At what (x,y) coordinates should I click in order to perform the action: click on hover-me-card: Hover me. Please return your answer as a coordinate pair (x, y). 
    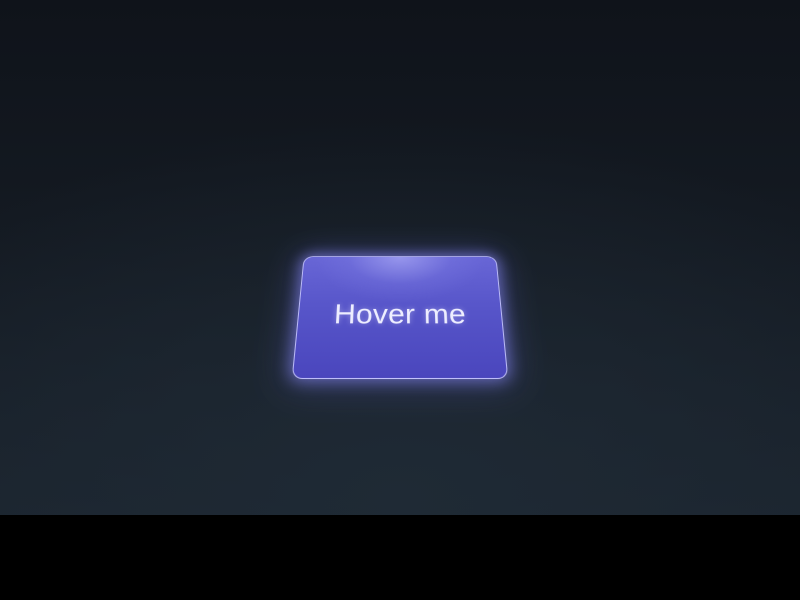
    Looking at the image, I should click on (400, 318).